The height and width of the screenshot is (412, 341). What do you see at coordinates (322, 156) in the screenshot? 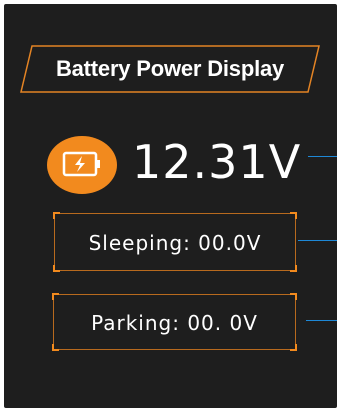
I see `voltage-connector-line` at bounding box center [322, 156].